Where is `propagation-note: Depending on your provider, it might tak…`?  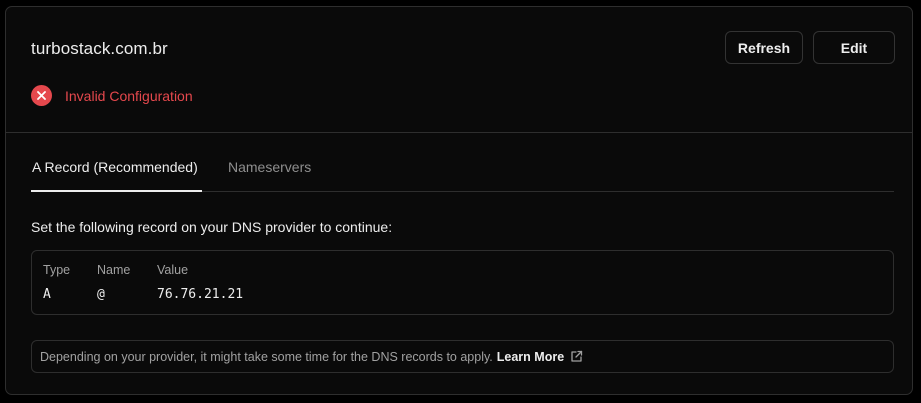
propagation-note: Depending on your provider, it might tak… is located at coordinates (462, 356).